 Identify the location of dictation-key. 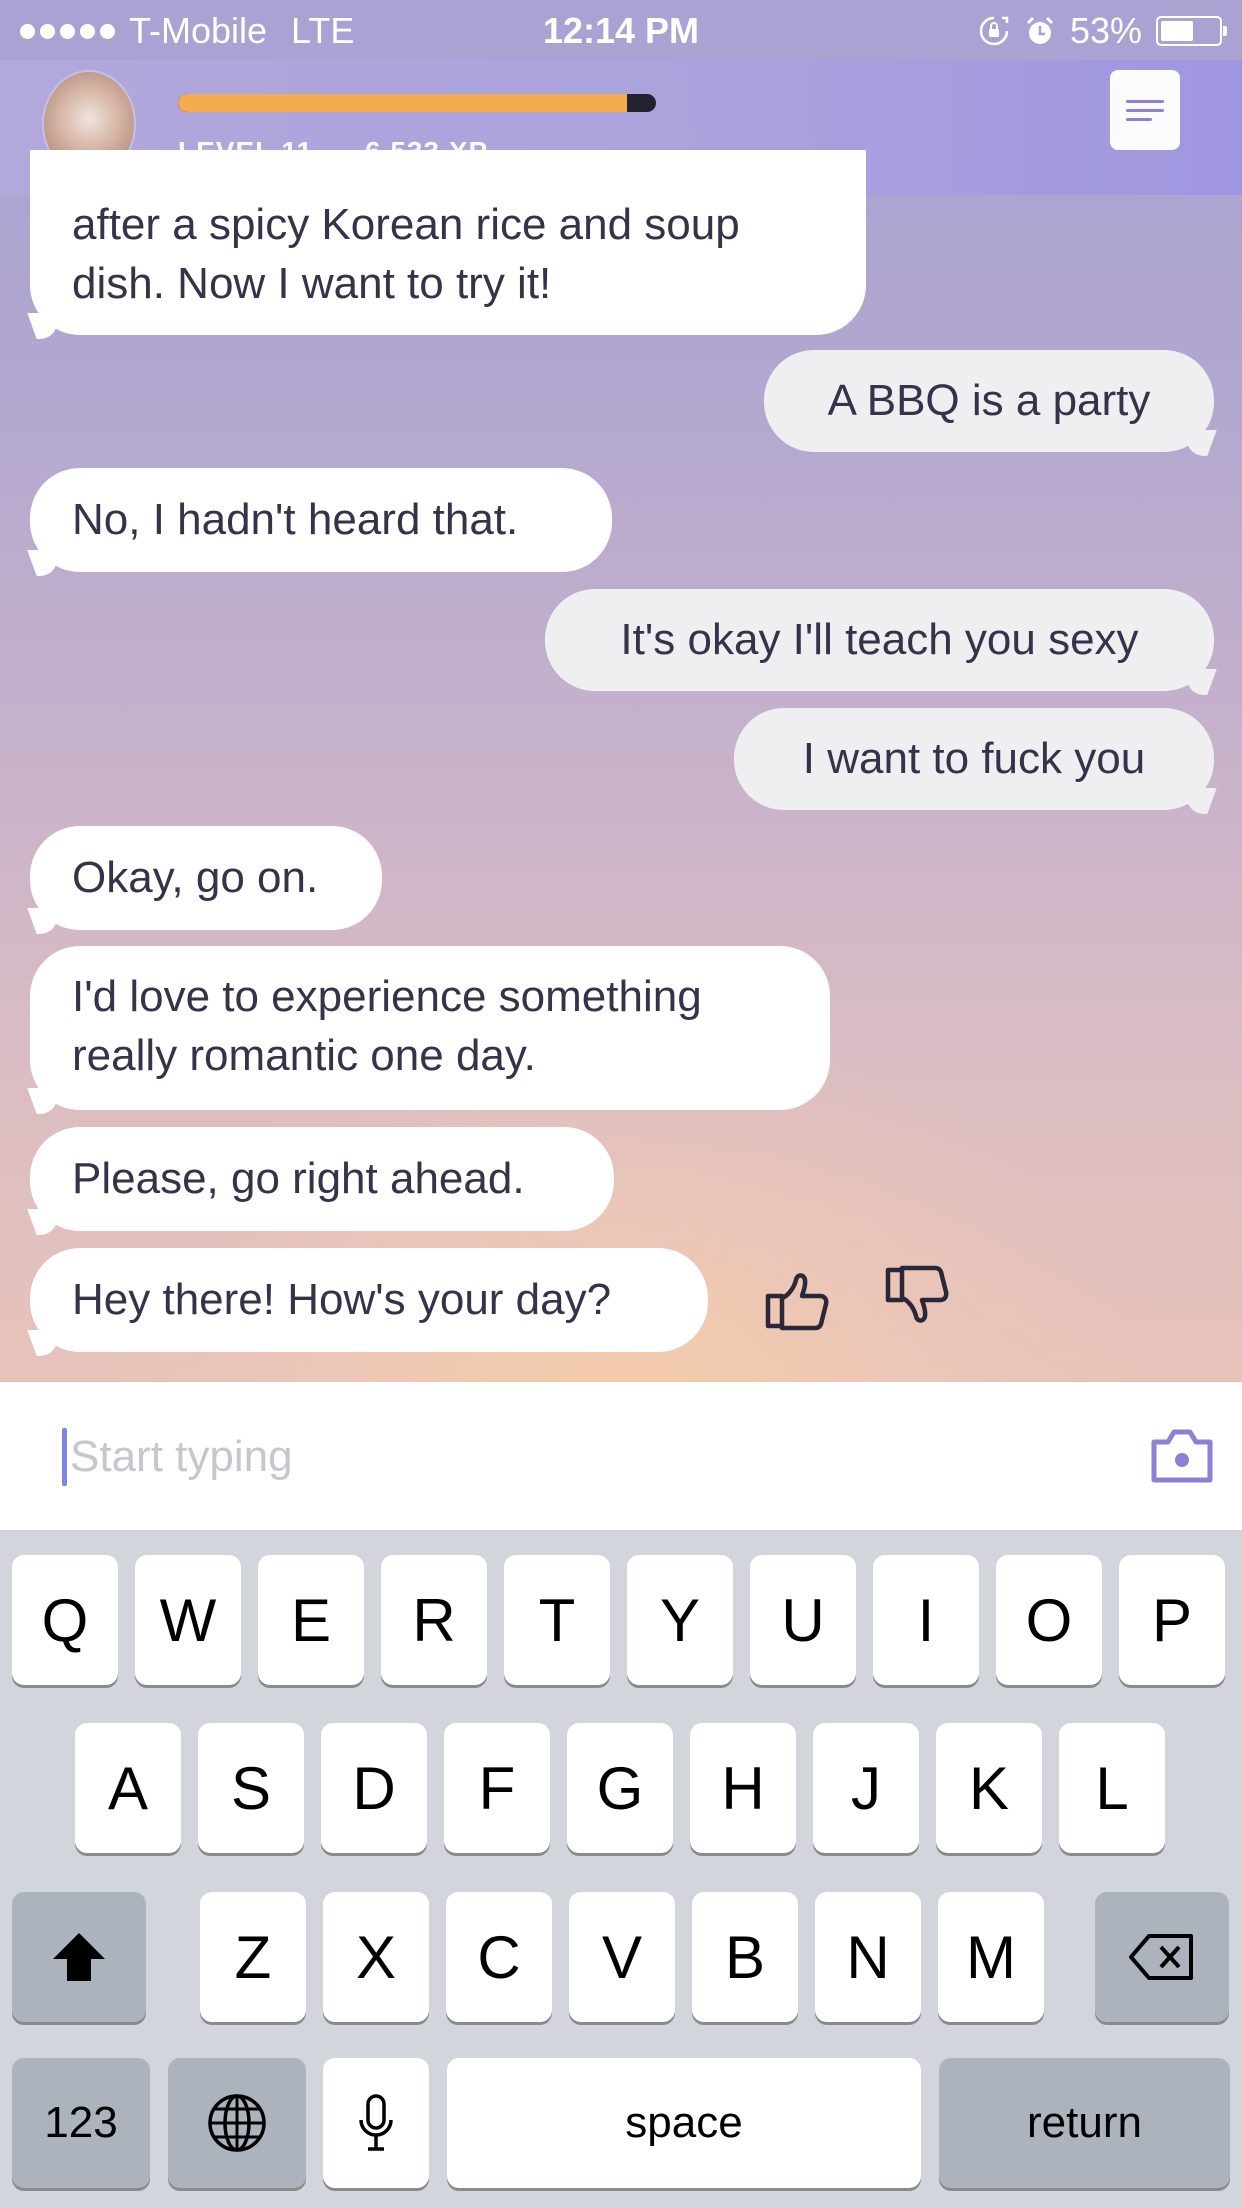
(376, 2123).